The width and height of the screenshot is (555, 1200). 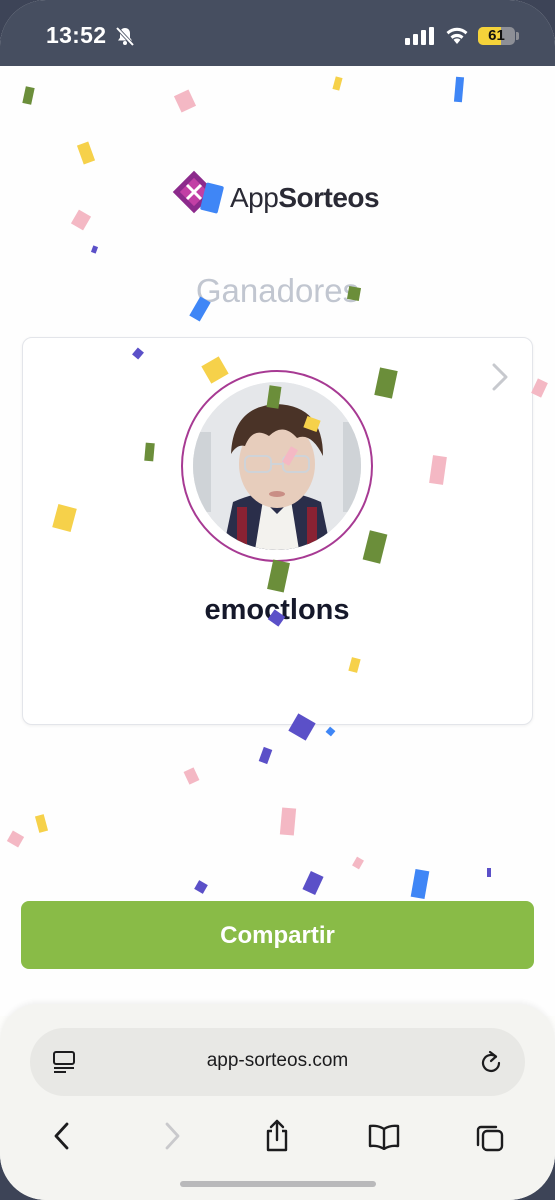 I want to click on app-logo-text: AppSorteos, so click(x=305, y=197).